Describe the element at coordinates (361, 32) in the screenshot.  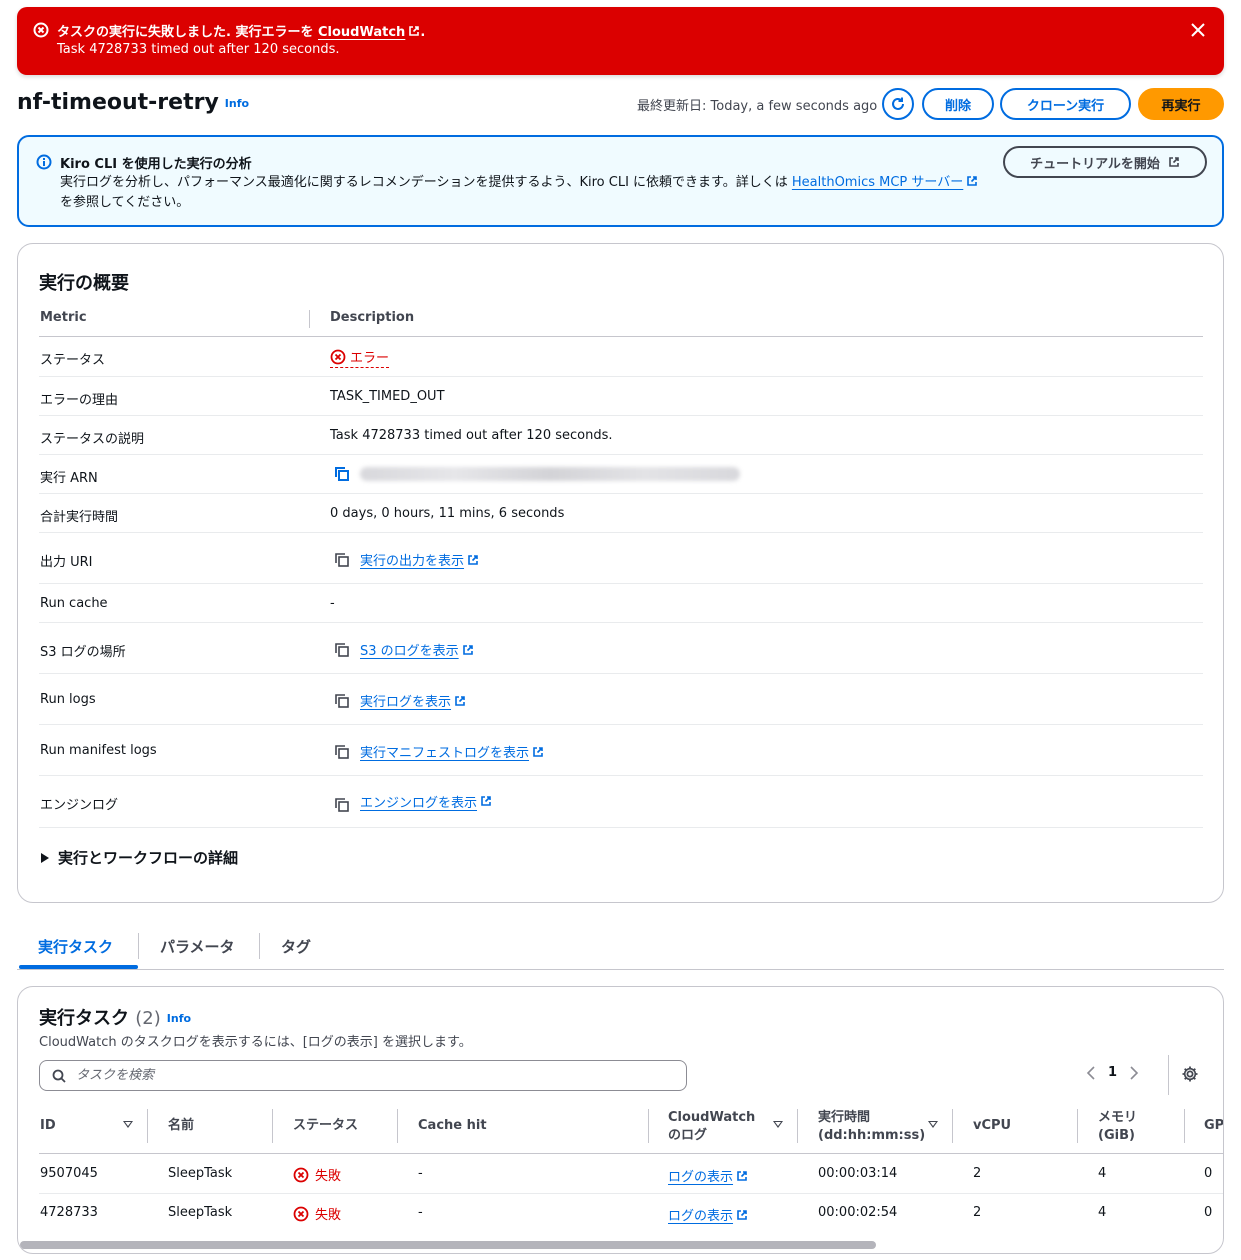
I see `cloudwatch-link: CloudWatch` at that location.